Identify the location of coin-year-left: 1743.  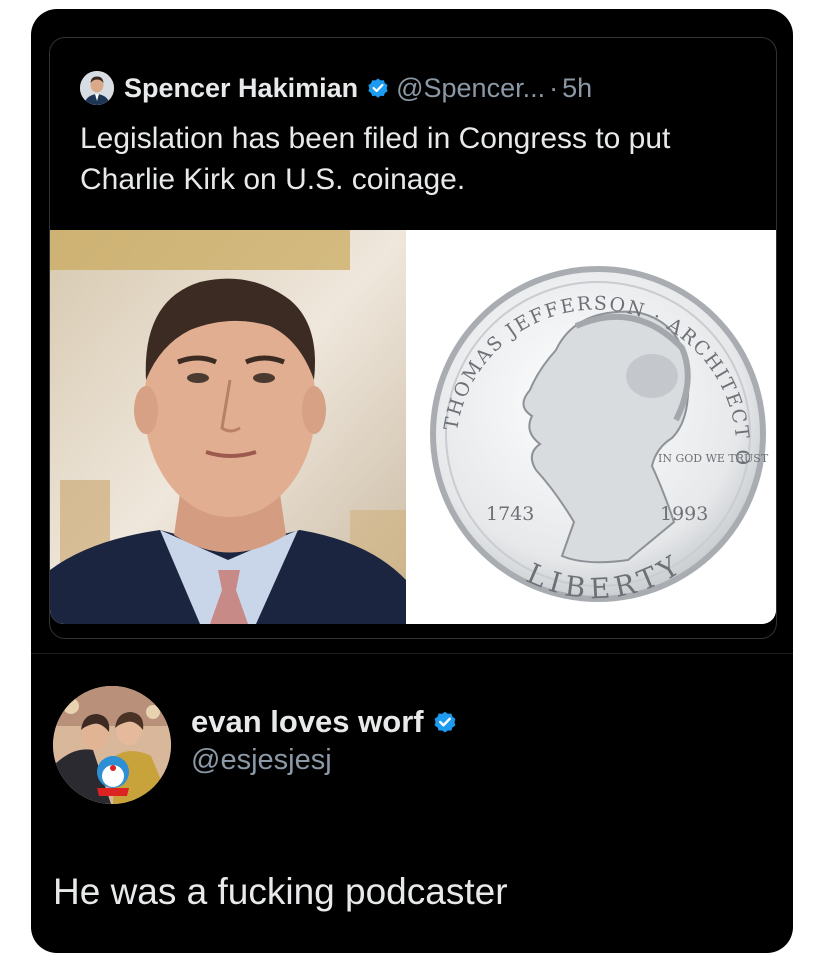
(510, 514).